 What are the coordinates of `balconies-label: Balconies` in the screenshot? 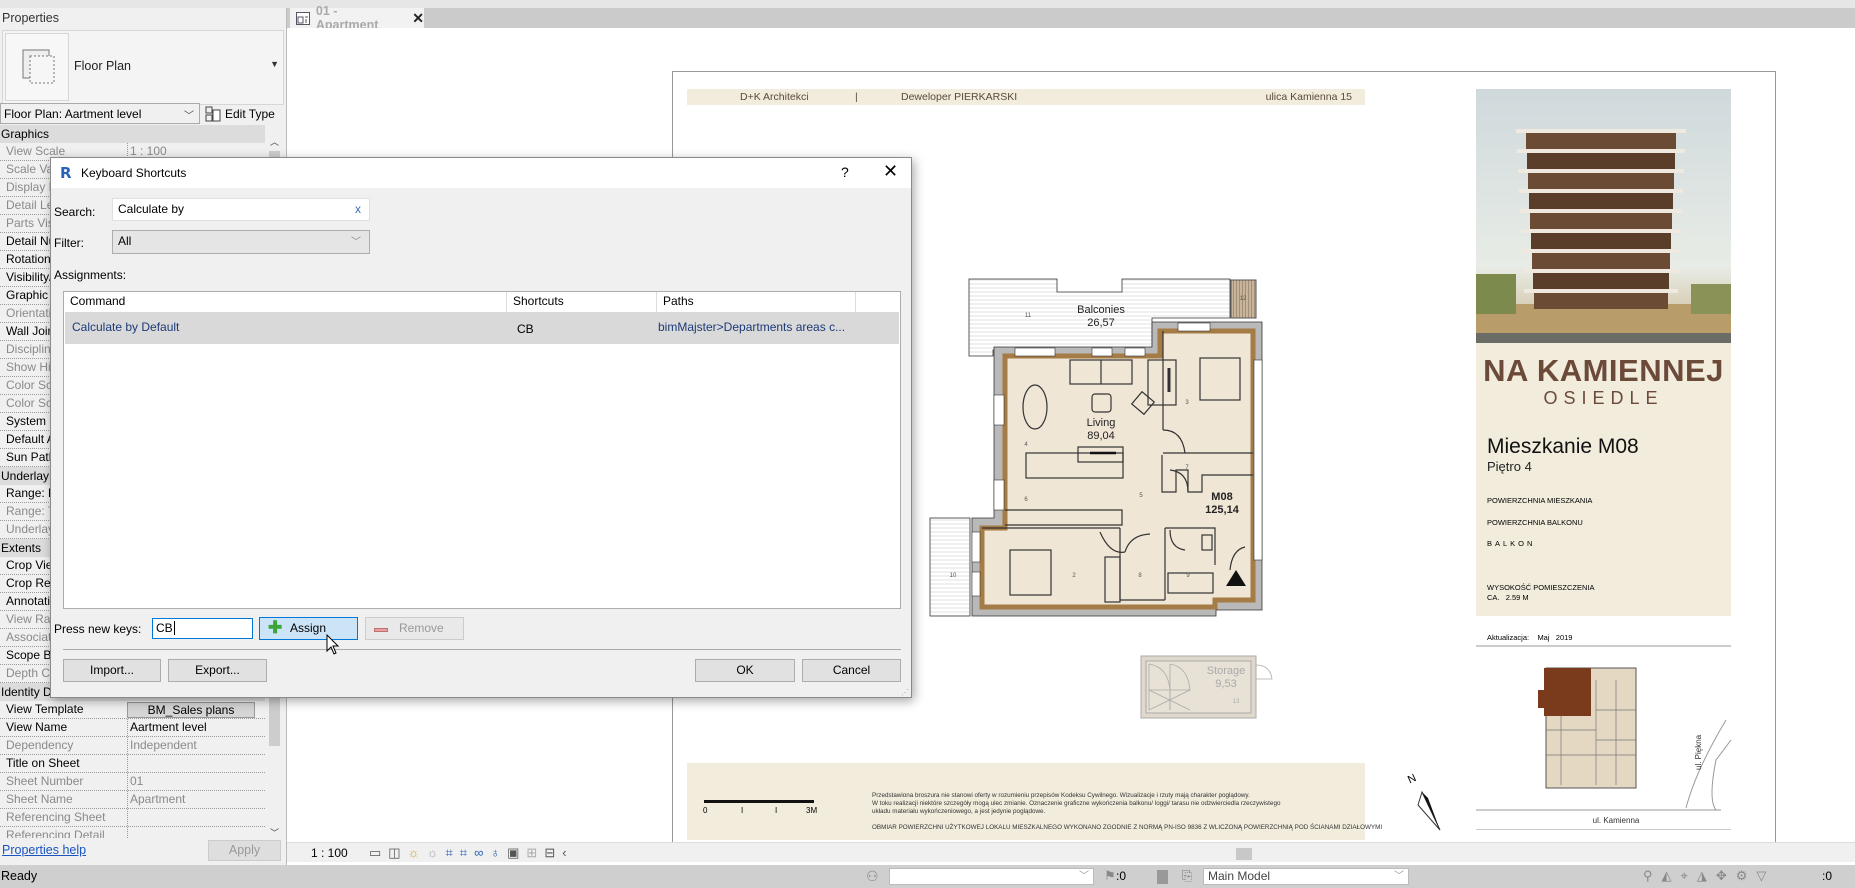 It's located at (1101, 310).